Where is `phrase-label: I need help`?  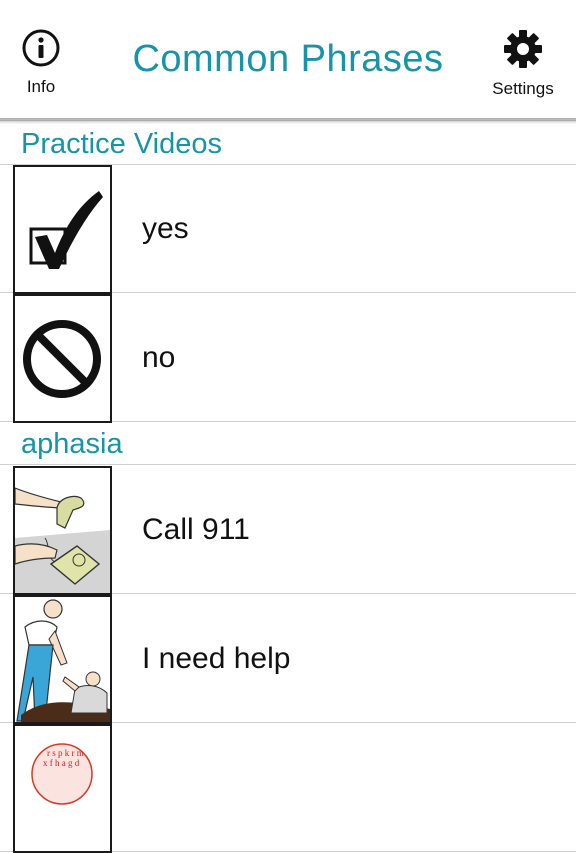 phrase-label: I need help is located at coordinates (216, 658).